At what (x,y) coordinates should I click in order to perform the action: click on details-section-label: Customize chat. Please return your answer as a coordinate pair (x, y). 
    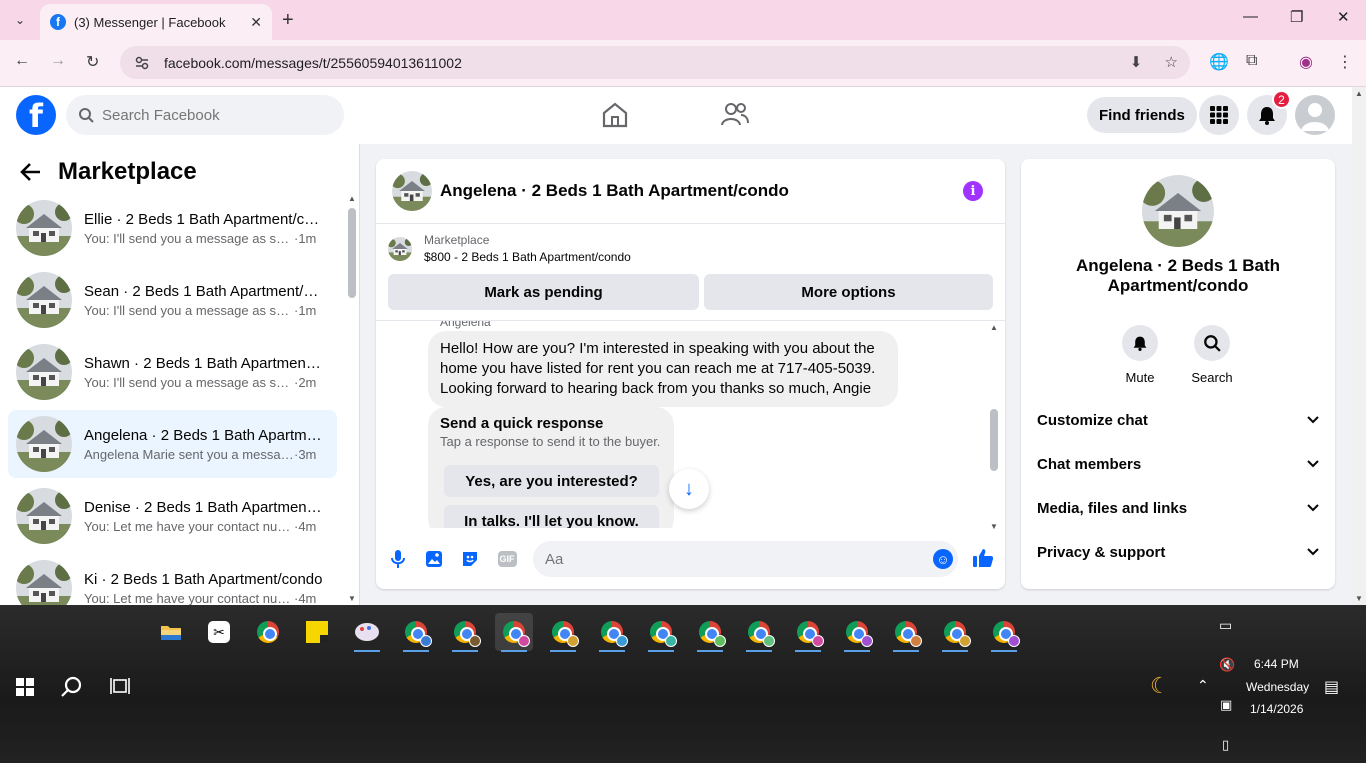
    Looking at the image, I should click on (1092, 420).